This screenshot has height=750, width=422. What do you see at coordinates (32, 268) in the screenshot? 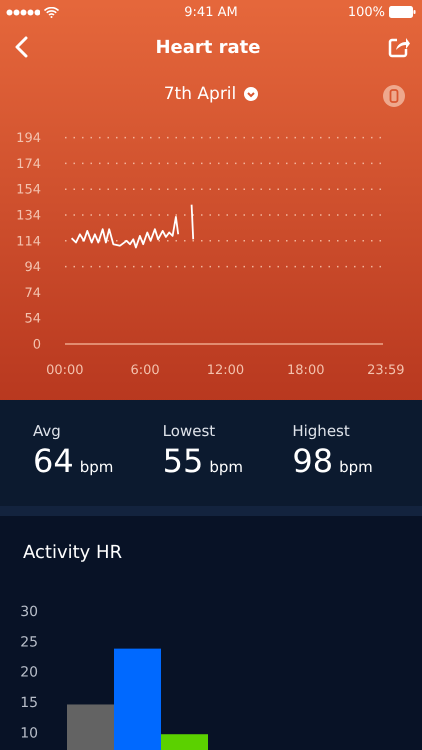
I see `y-axis-label: 94` at bounding box center [32, 268].